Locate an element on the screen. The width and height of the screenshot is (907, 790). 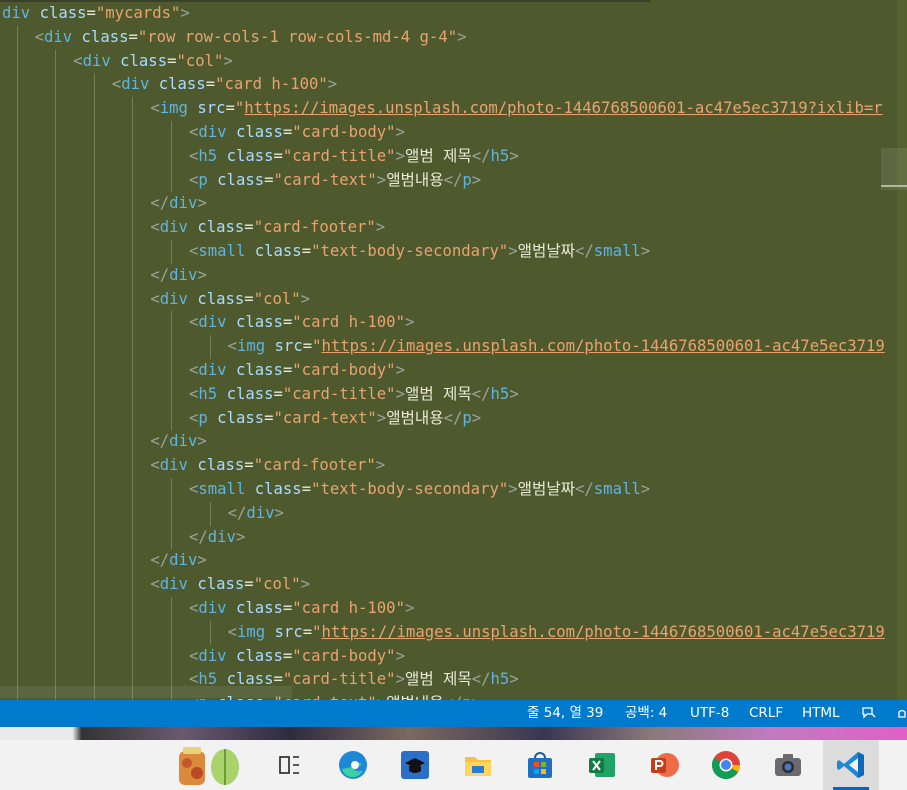
code-line-content: <div class="col"> is located at coordinates (230, 585).